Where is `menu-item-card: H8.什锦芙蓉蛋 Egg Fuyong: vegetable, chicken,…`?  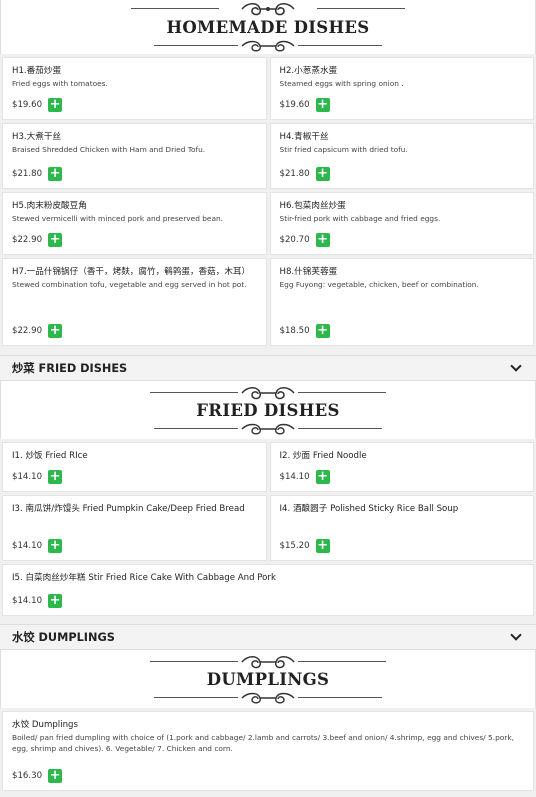
menu-item-card: H8.什锦芙蓉蛋 Egg Fuyong: vegetable, chicken,… is located at coordinates (401, 302).